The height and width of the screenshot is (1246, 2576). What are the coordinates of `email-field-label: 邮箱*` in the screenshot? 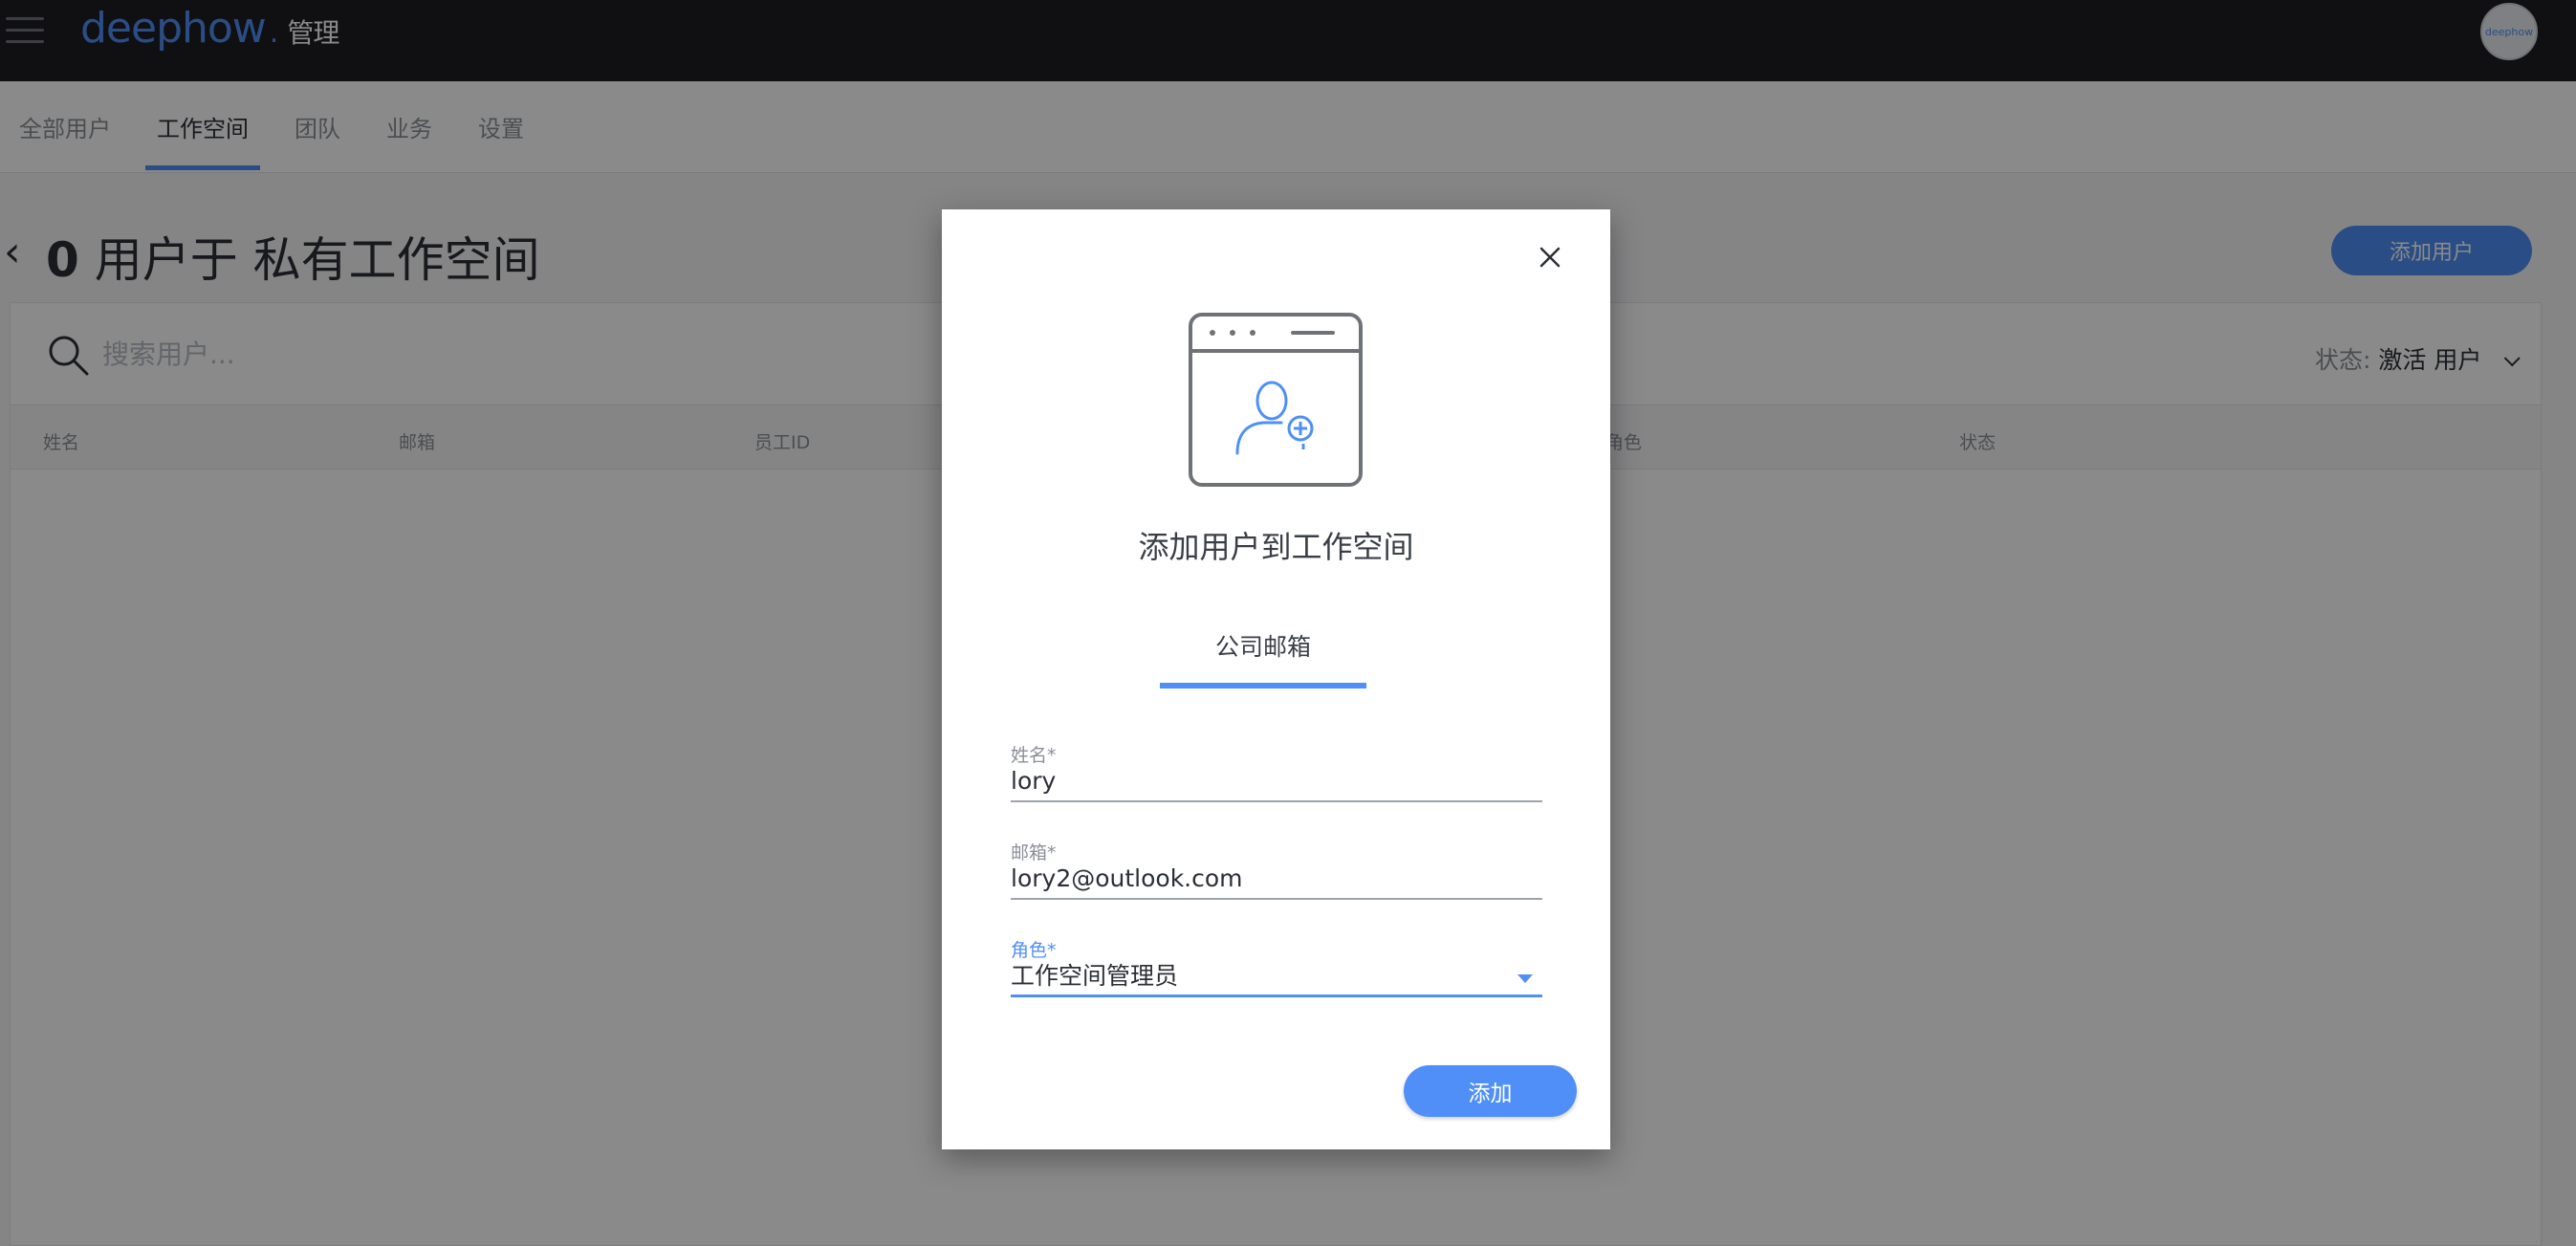 It's located at (1034, 852).